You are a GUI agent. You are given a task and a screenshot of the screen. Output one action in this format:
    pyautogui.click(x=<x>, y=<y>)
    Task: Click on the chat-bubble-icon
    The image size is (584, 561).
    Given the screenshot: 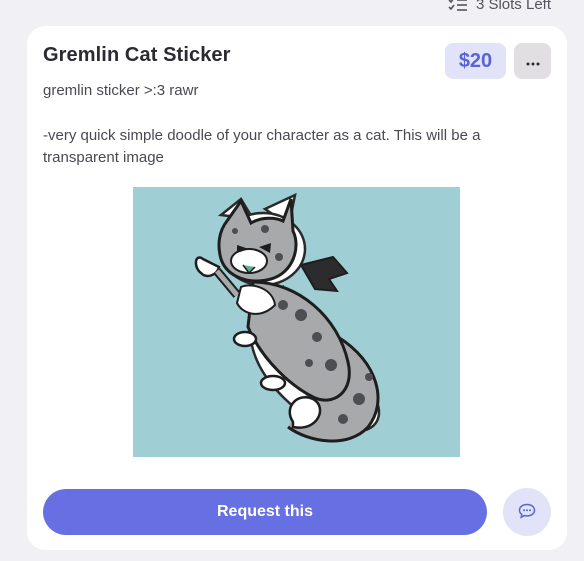 What is the action you would take?
    pyautogui.click(x=527, y=512)
    